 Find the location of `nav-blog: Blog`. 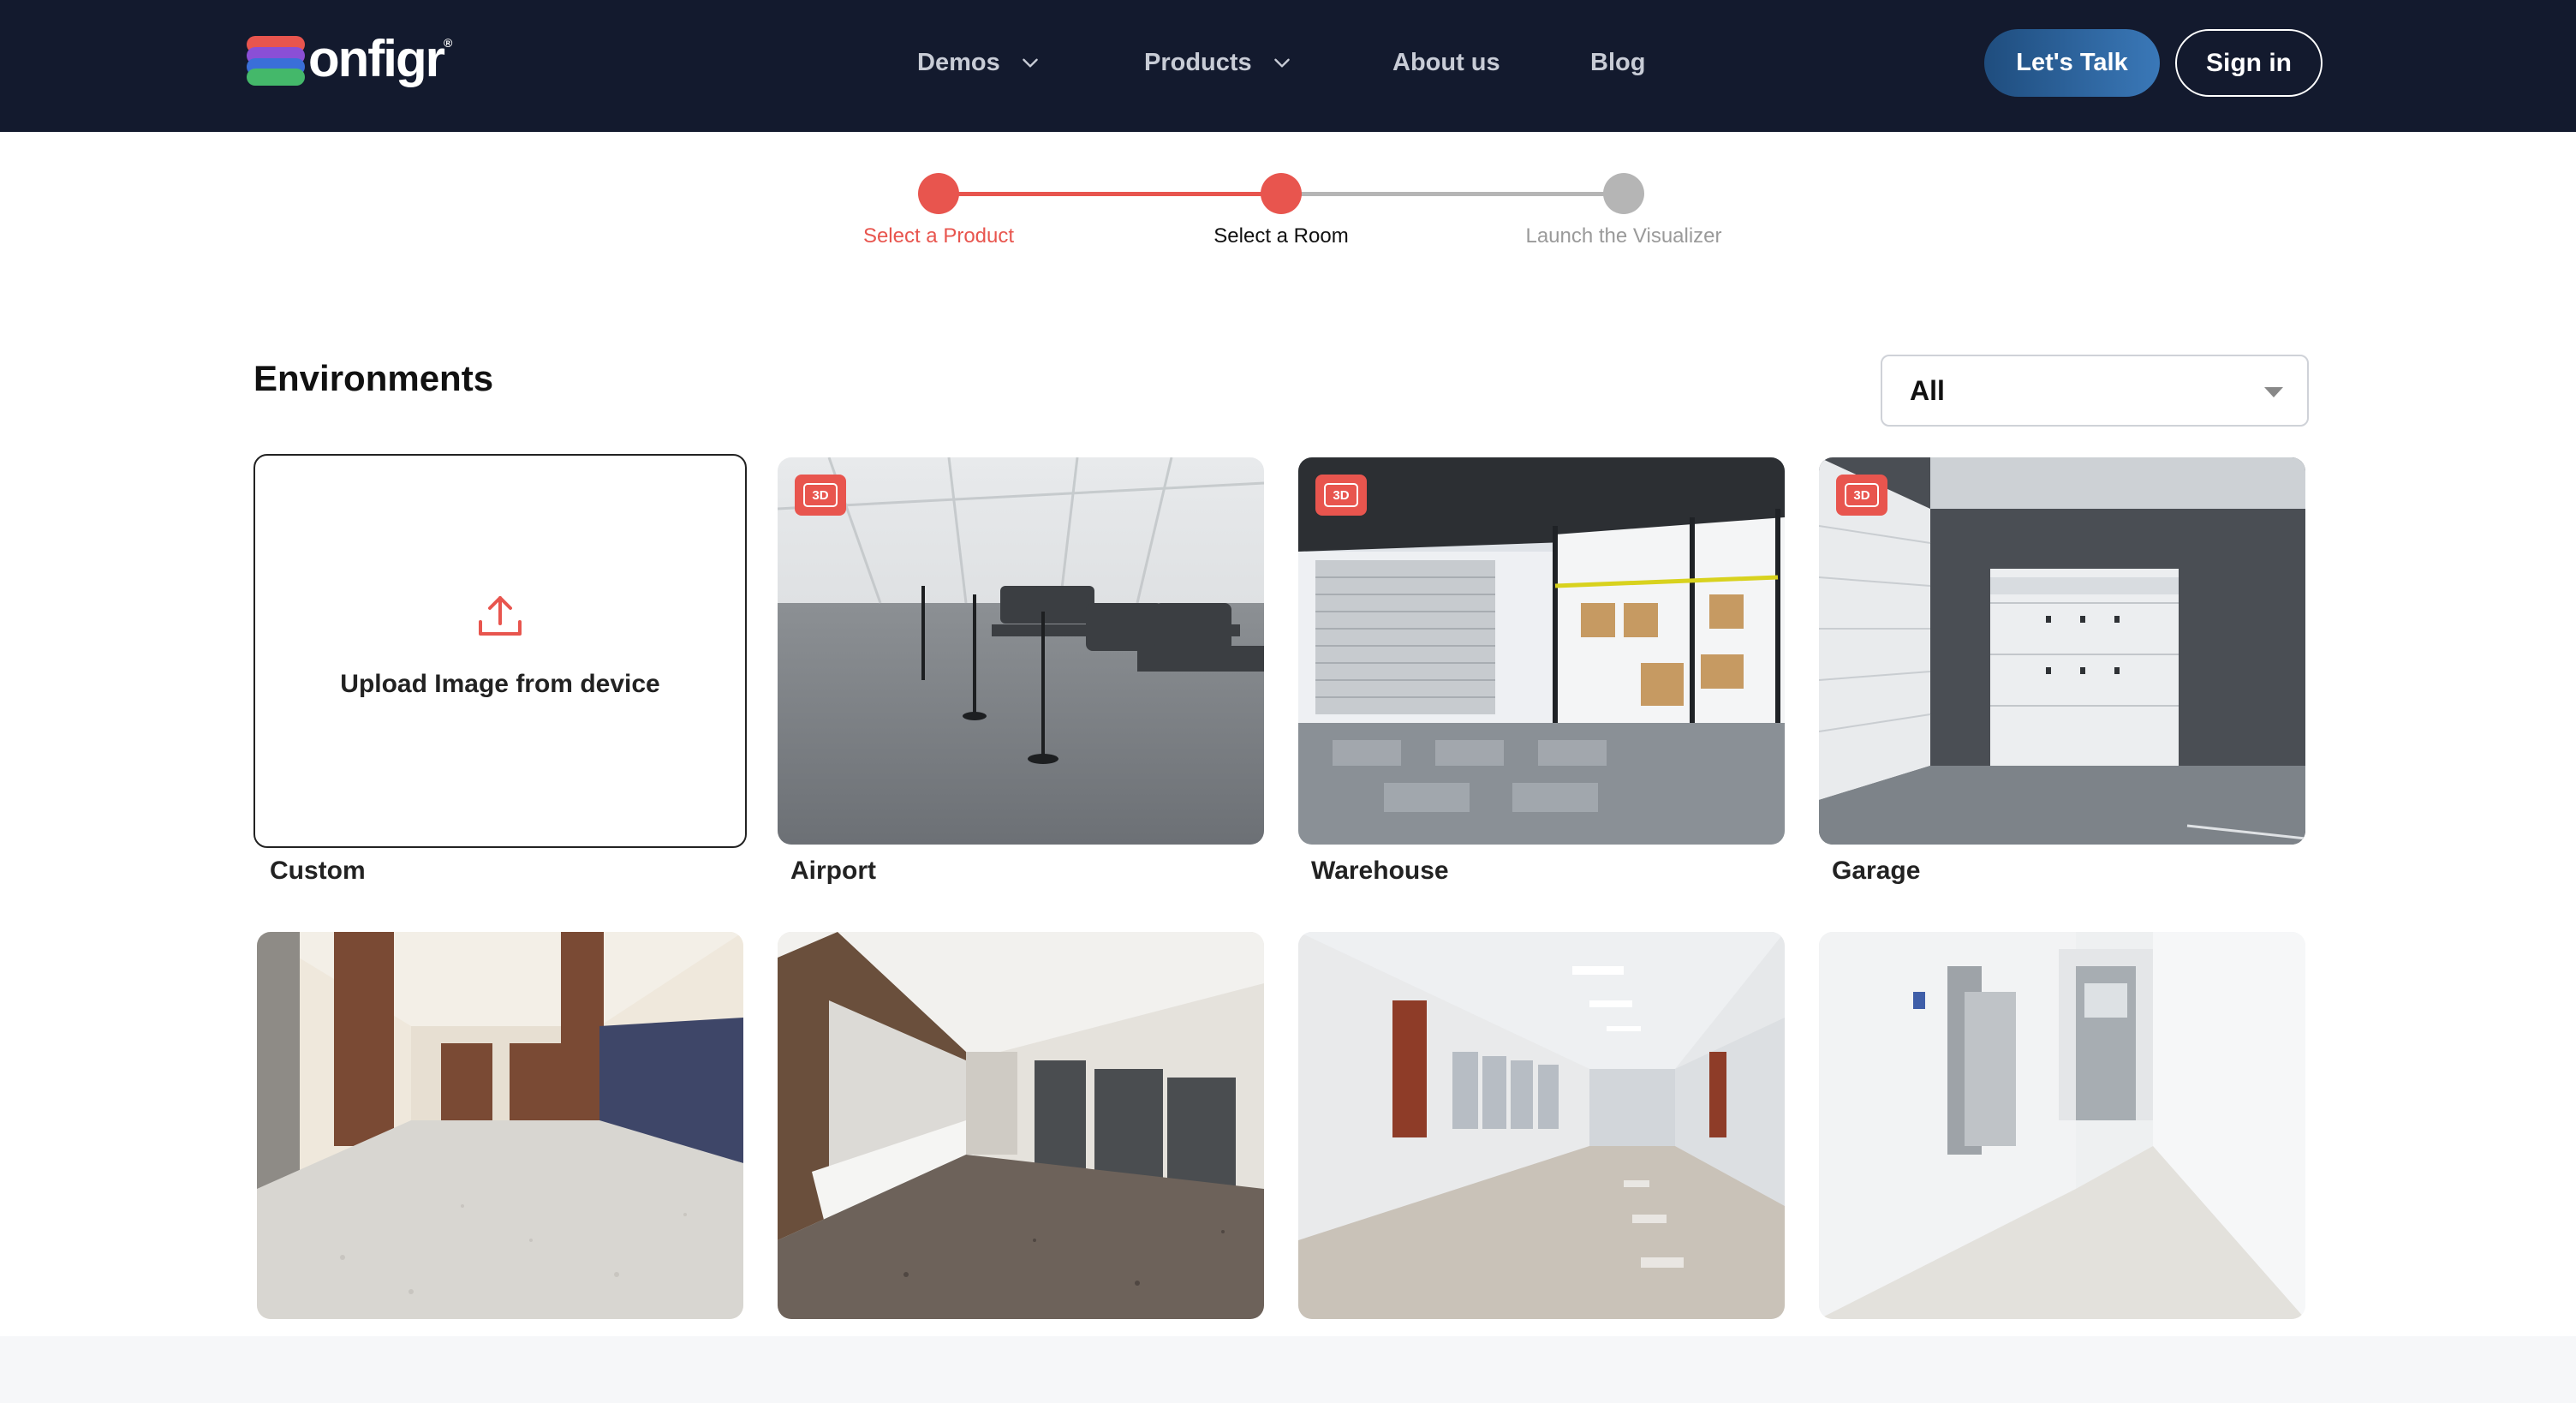

nav-blog: Blog is located at coordinates (1617, 62).